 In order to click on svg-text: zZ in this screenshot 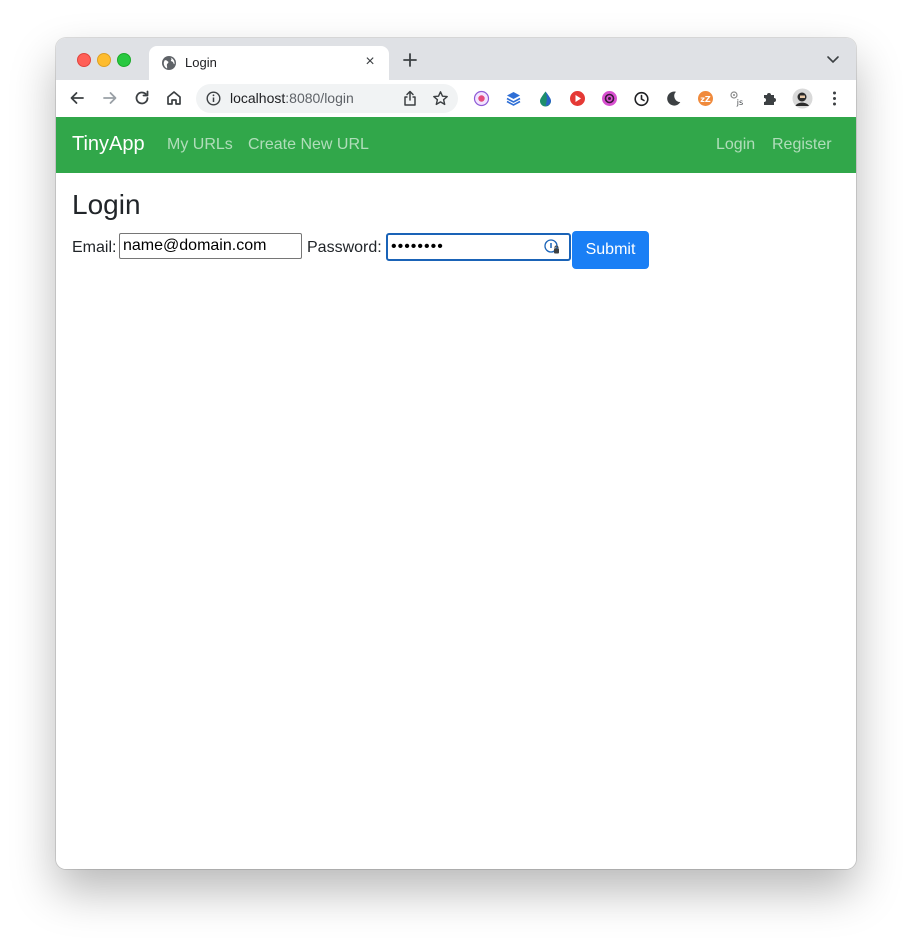, I will do `click(705, 99)`.